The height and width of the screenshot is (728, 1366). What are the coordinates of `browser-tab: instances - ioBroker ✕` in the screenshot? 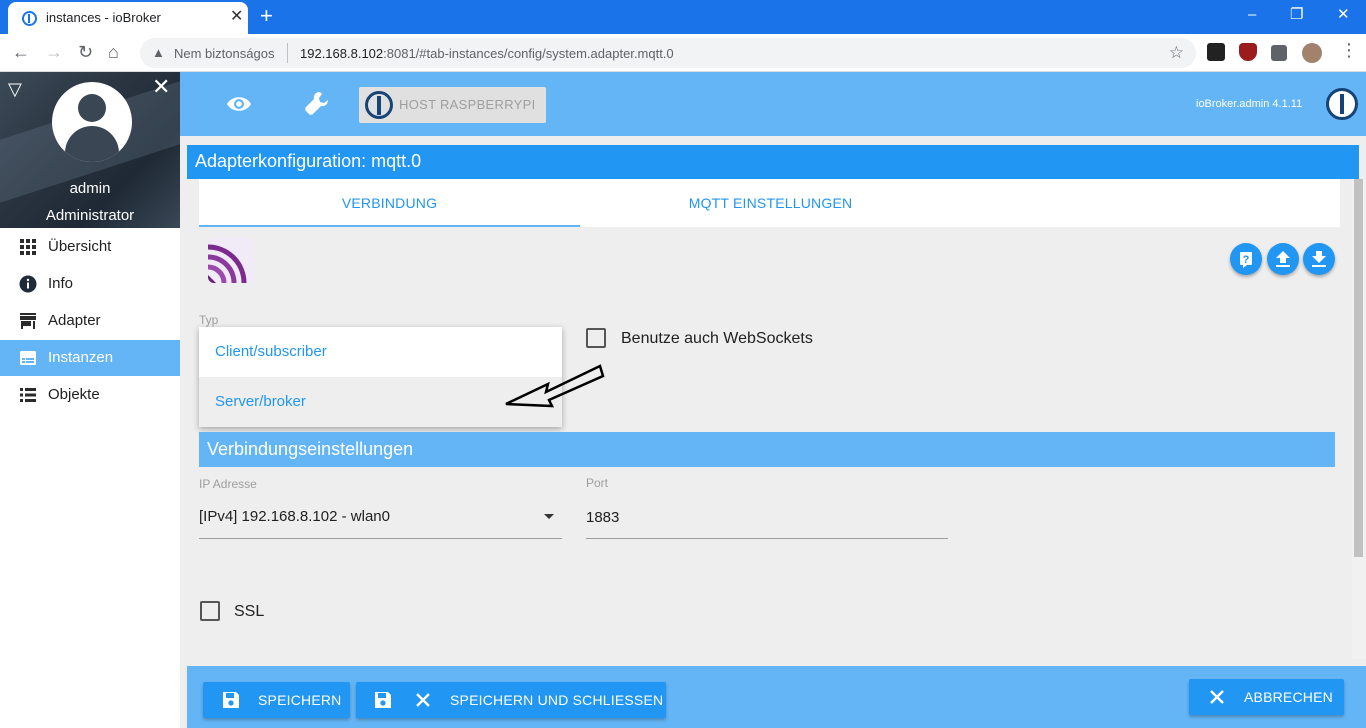 It's located at (128, 18).